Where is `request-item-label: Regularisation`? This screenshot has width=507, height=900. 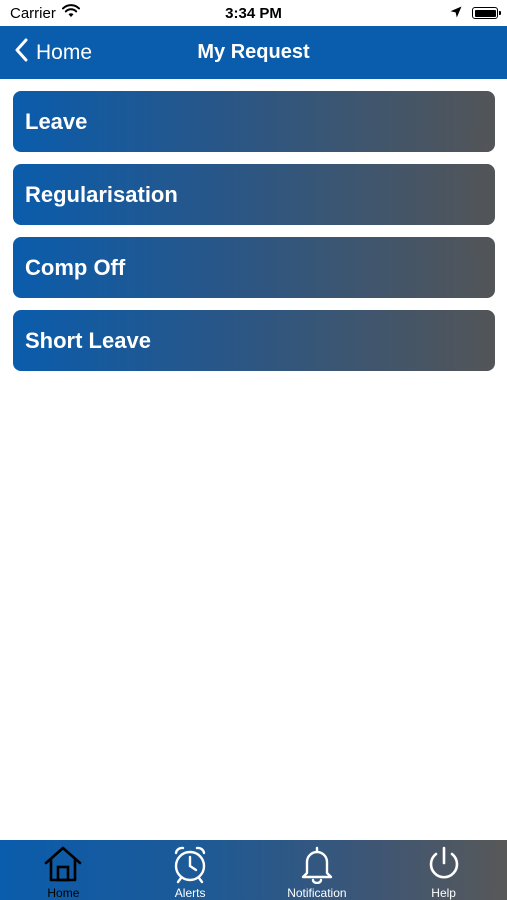
request-item-label: Regularisation is located at coordinates (101, 194).